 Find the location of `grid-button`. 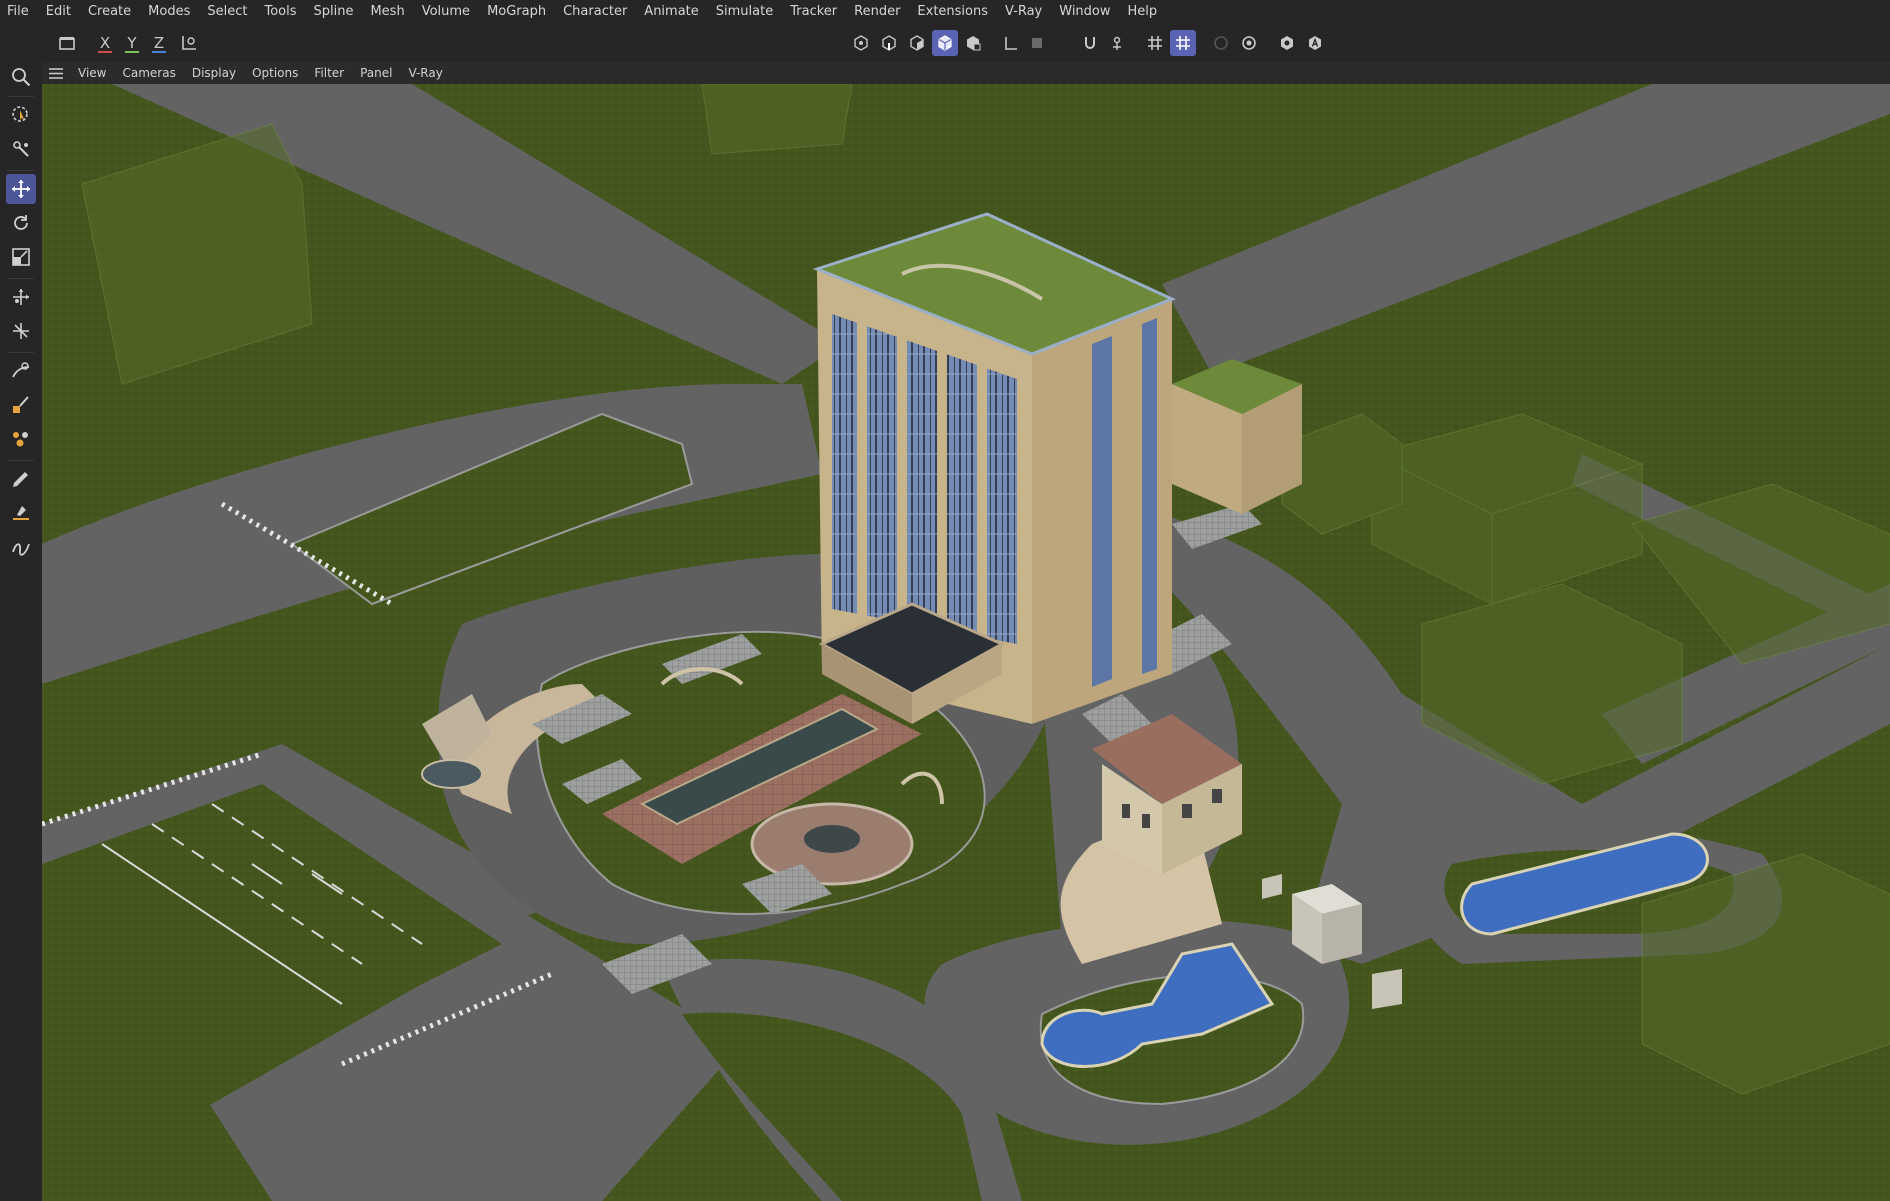

grid-button is located at coordinates (1155, 43).